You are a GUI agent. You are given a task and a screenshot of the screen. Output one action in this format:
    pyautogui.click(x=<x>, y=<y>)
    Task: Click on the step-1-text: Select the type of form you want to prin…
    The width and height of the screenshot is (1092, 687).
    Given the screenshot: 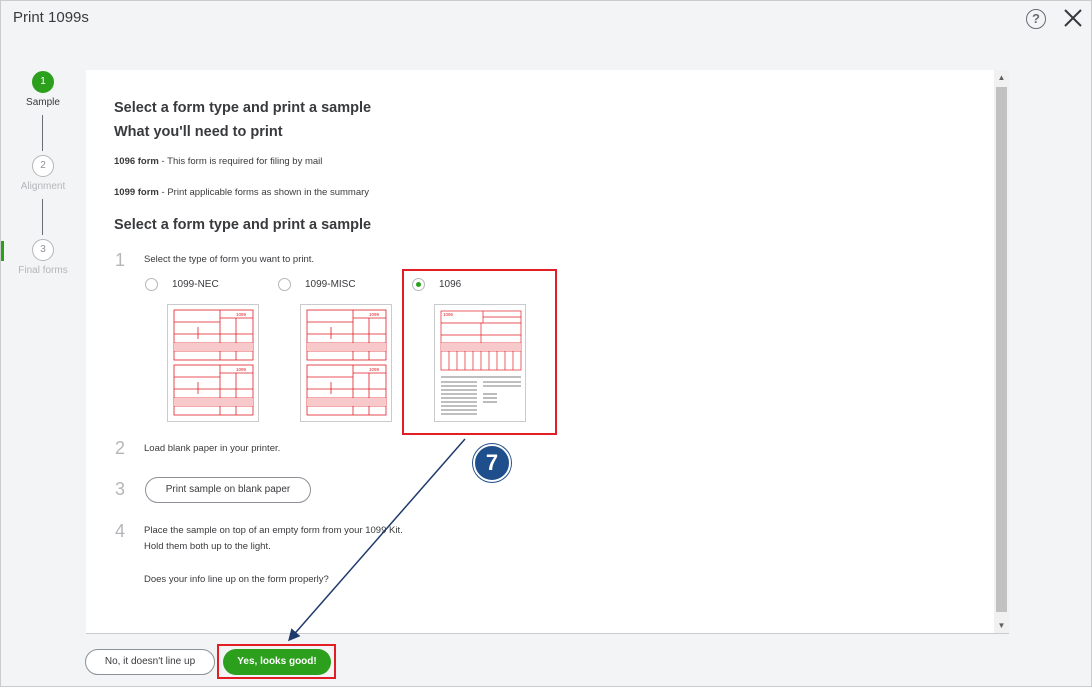 What is the action you would take?
    pyautogui.click(x=229, y=259)
    